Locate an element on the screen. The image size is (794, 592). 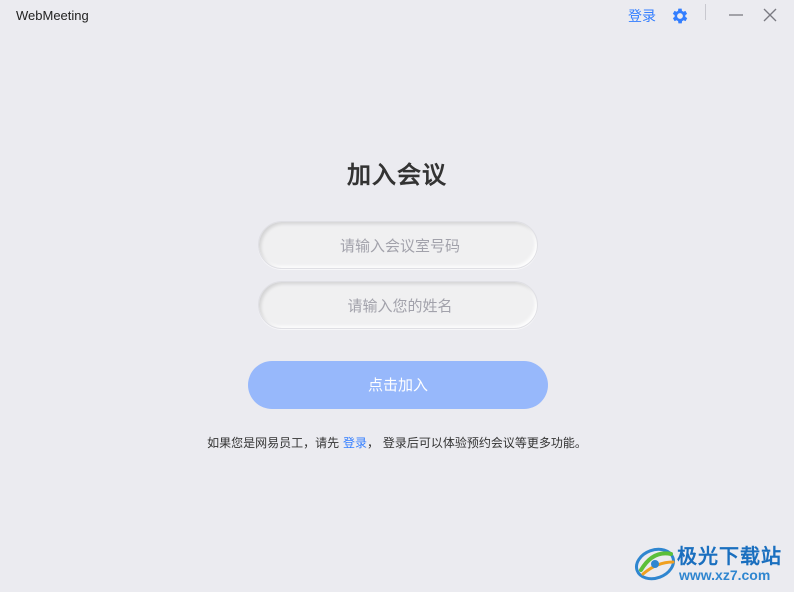
meeting-id-input is located at coordinates (400, 246).